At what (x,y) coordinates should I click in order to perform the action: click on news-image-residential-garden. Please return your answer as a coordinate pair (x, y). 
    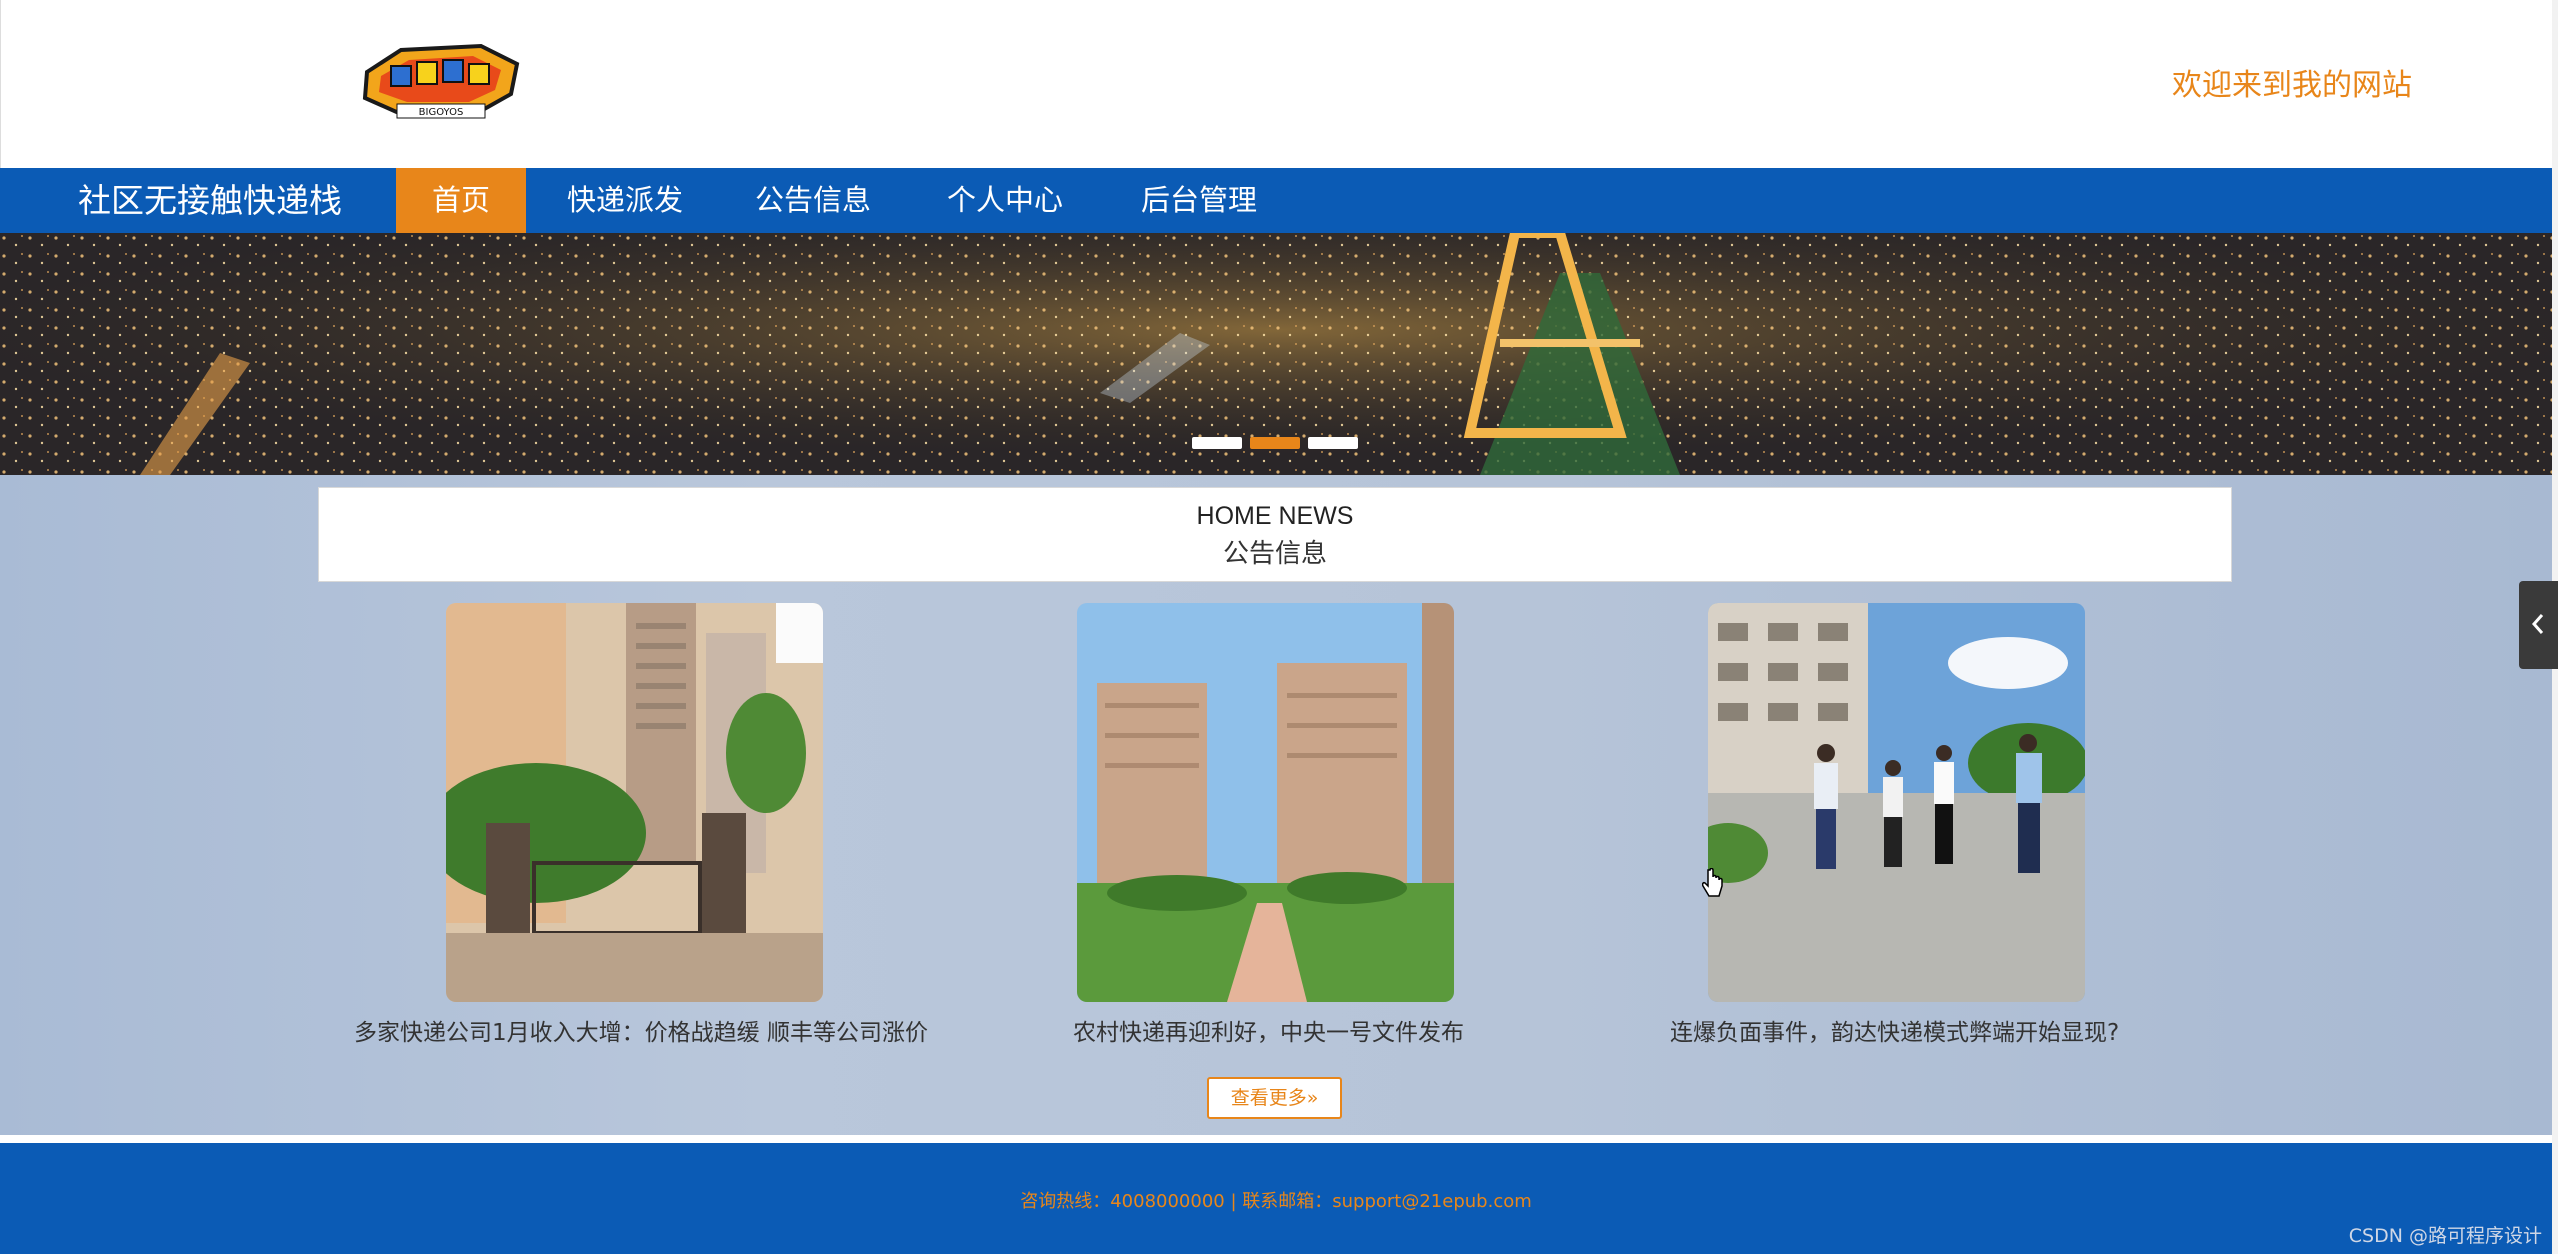
    Looking at the image, I should click on (1265, 802).